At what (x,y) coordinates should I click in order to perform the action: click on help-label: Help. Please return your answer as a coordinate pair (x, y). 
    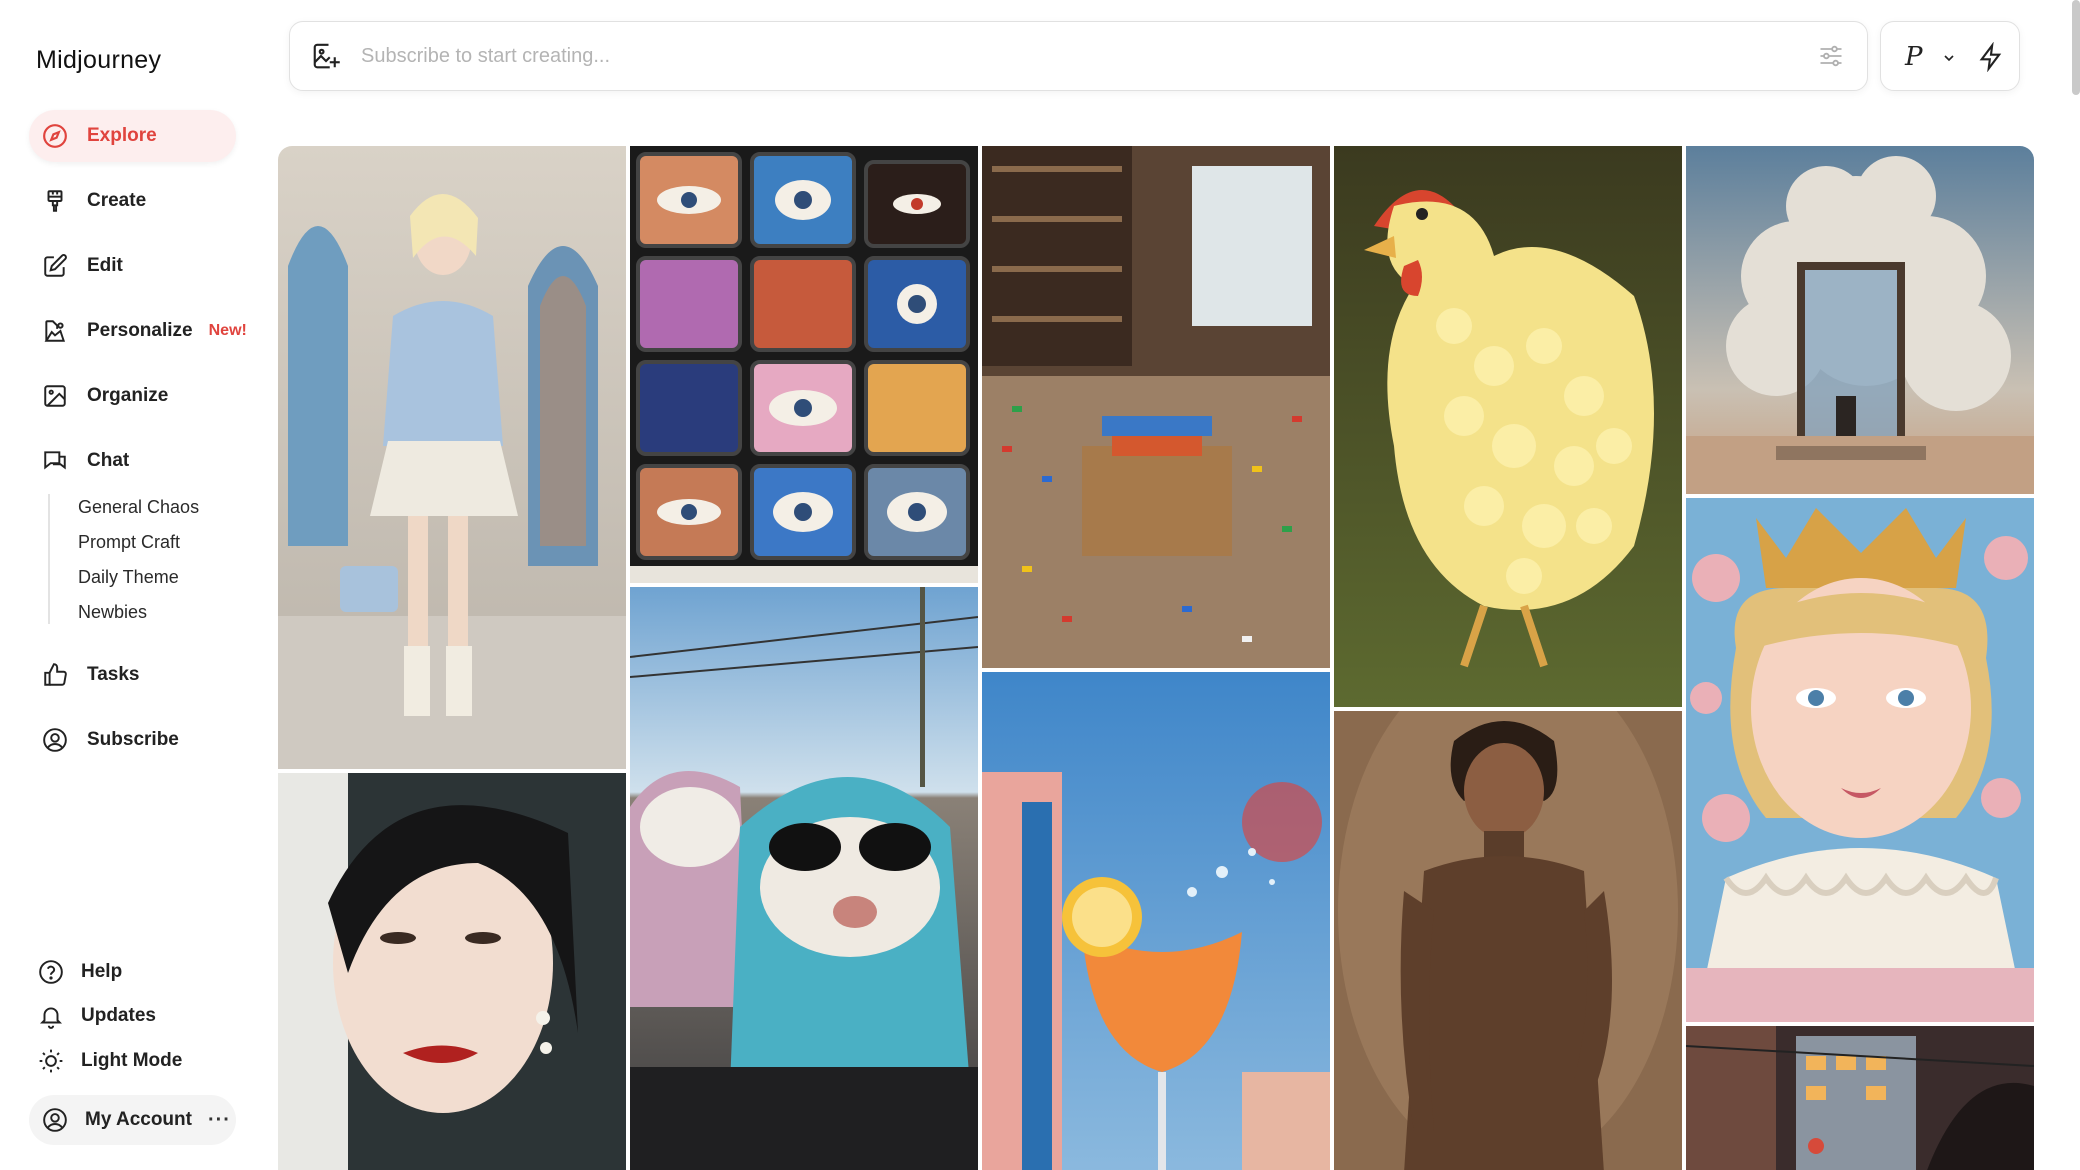
    Looking at the image, I should click on (102, 971).